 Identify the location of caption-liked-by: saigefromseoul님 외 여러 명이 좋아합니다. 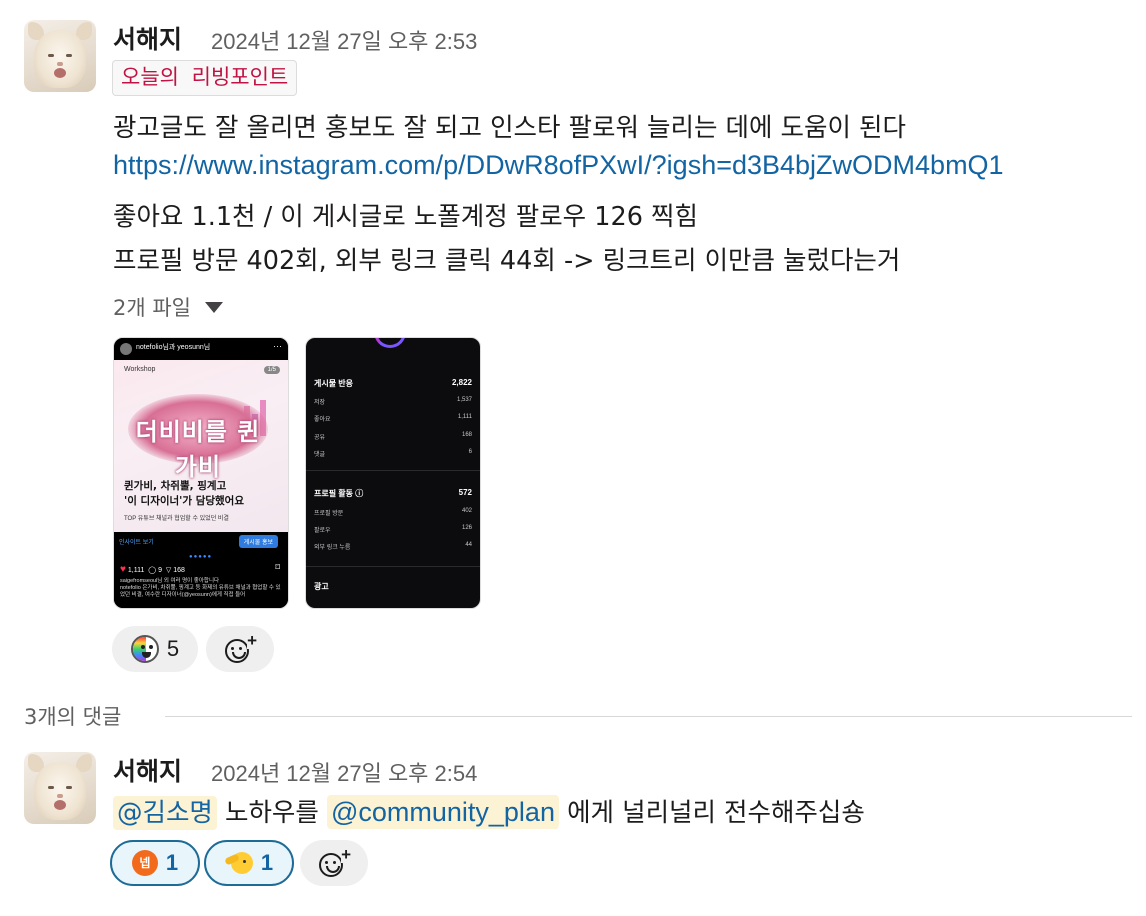
(170, 581).